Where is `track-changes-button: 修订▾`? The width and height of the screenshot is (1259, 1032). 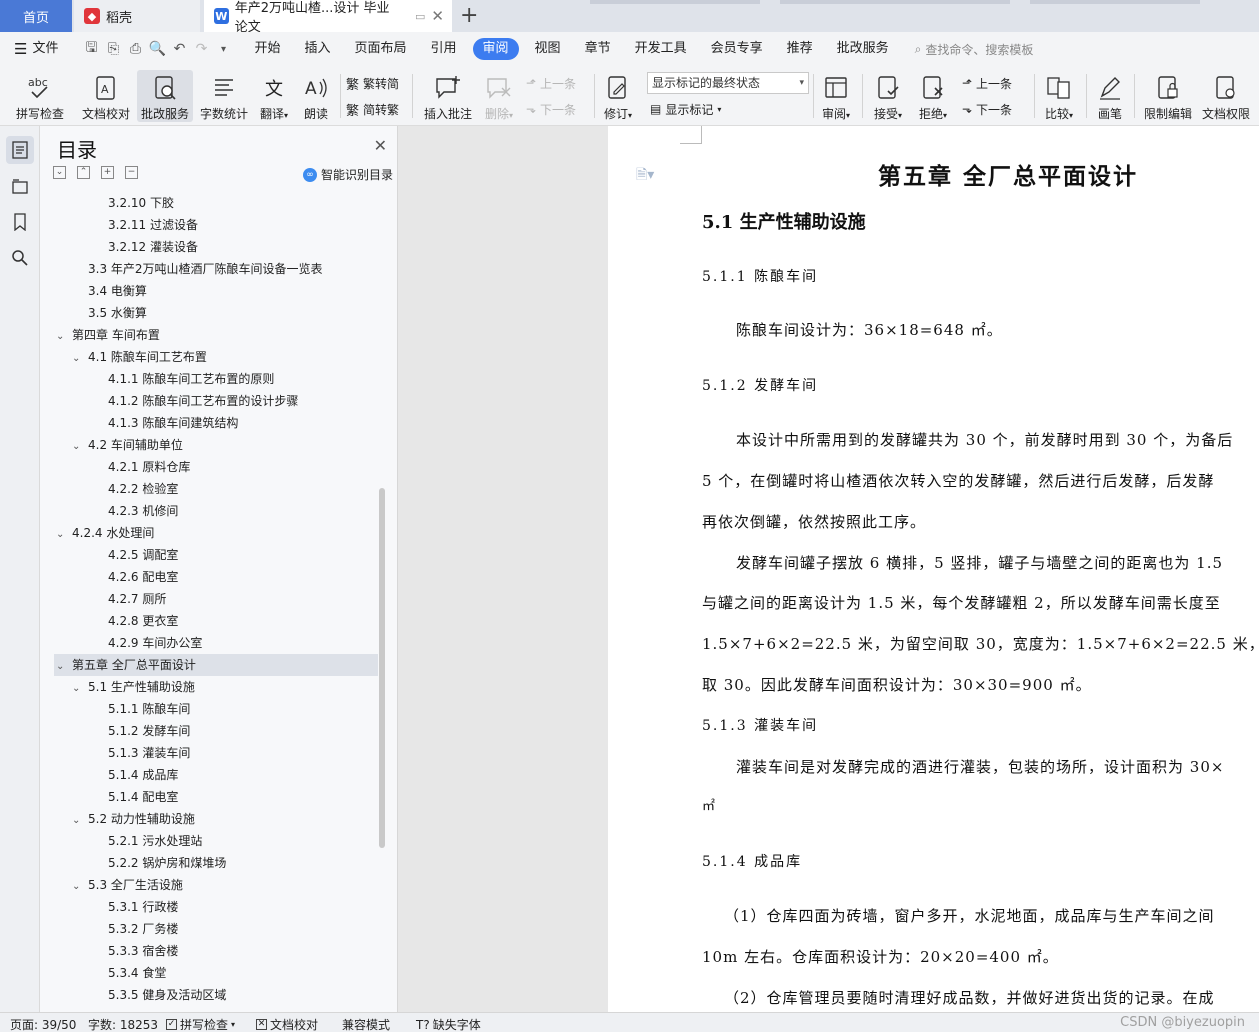
track-changes-button: 修订▾ is located at coordinates (618, 96).